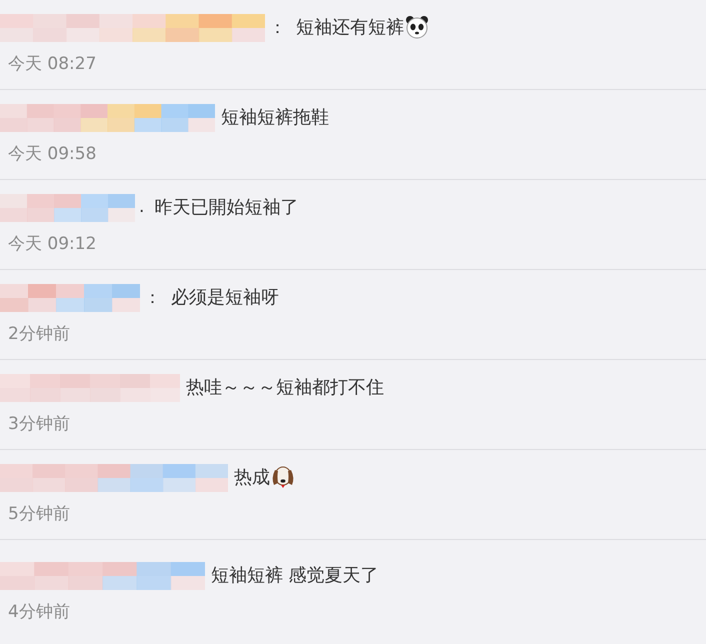 This screenshot has width=706, height=644. What do you see at coordinates (417, 27) in the screenshot?
I see `panda-icon` at bounding box center [417, 27].